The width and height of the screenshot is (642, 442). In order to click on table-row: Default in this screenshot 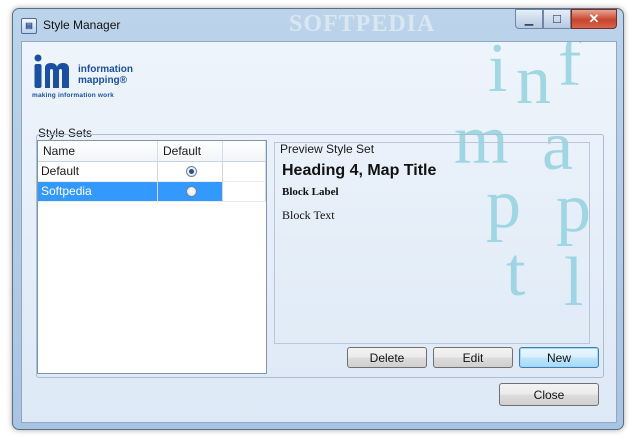, I will do `click(152, 172)`.